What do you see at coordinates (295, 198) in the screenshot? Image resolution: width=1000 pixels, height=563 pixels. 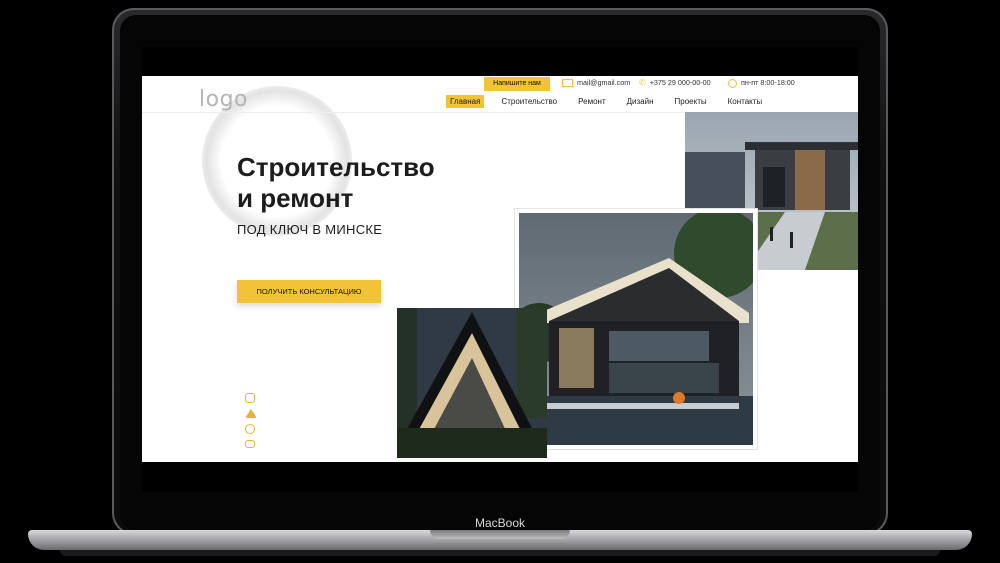 I see `hero-title-line2: и ремонт` at bounding box center [295, 198].